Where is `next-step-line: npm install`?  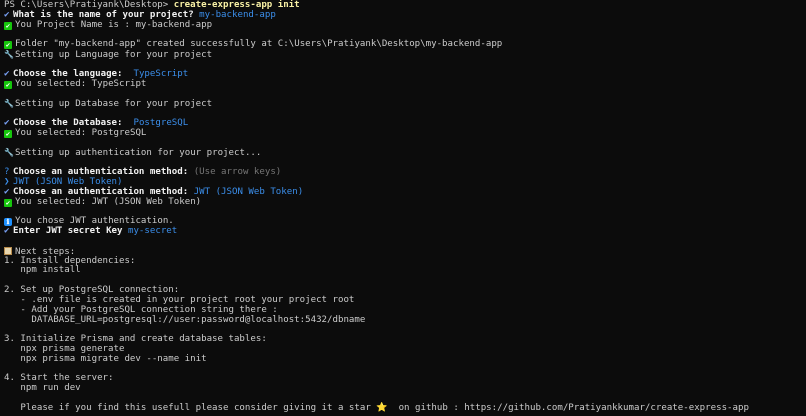 next-step-line: npm install is located at coordinates (42, 270).